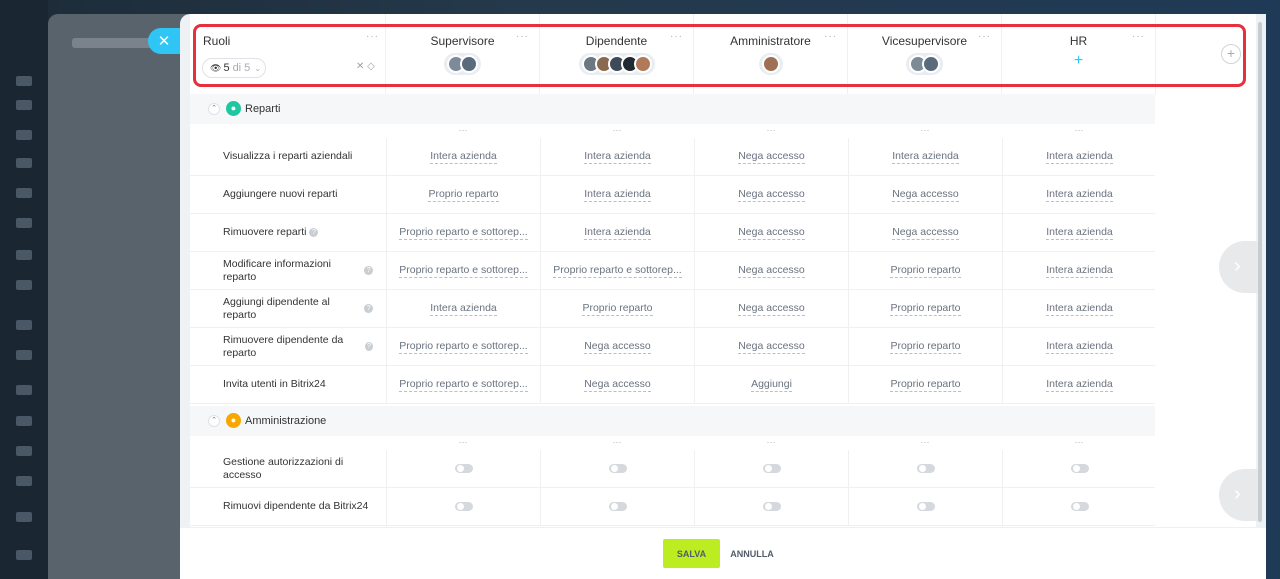 The height and width of the screenshot is (579, 1280). Describe the element at coordinates (691, 553) in the screenshot. I see `save-button: SALVA` at that location.